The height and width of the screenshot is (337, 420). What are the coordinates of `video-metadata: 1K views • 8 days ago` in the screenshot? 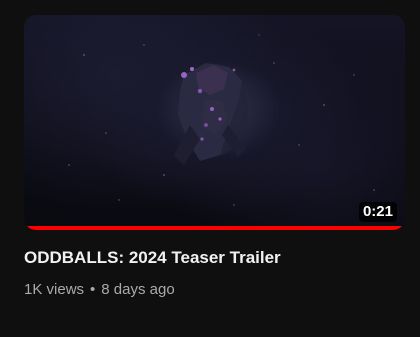 It's located at (99, 290).